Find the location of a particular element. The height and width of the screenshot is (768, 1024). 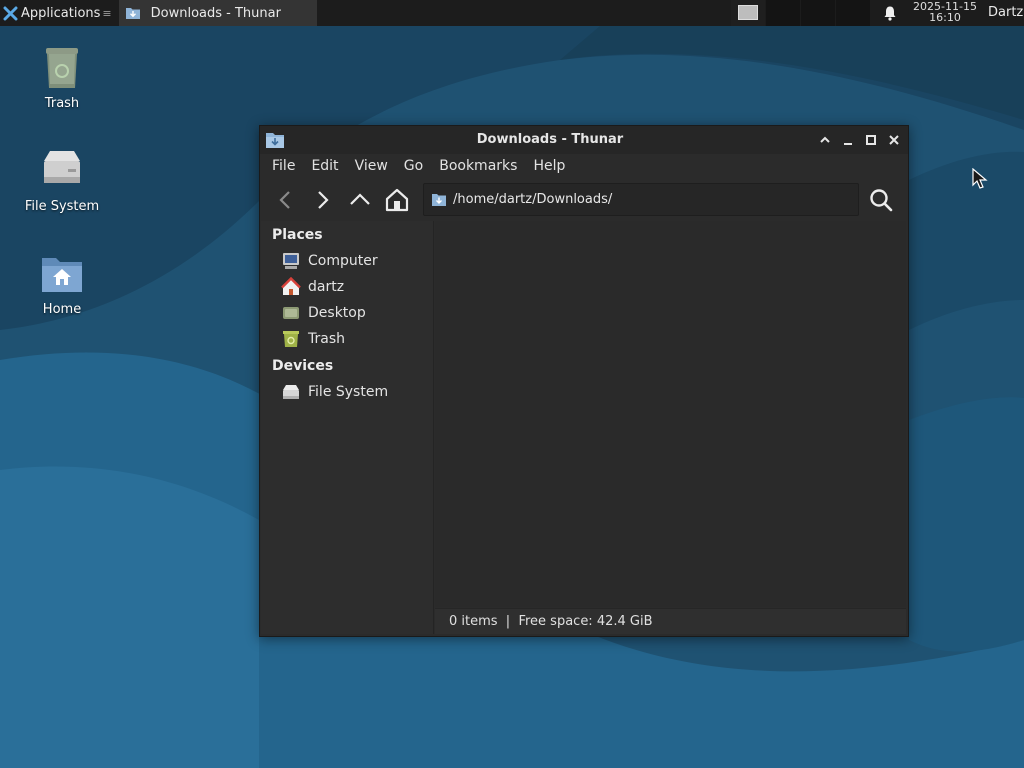

xfce-logo-icon is located at coordinates (10, 13).